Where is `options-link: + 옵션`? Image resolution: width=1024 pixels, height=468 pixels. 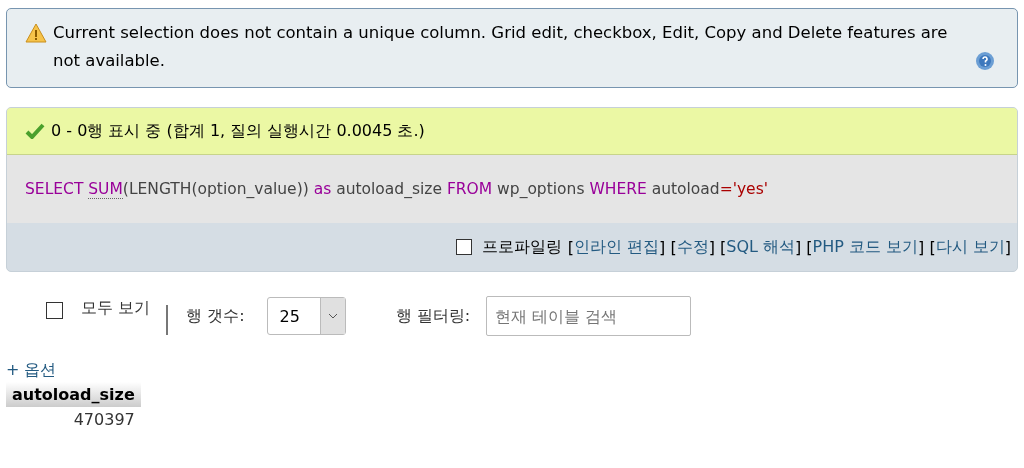 options-link: + 옵션 is located at coordinates (31, 370).